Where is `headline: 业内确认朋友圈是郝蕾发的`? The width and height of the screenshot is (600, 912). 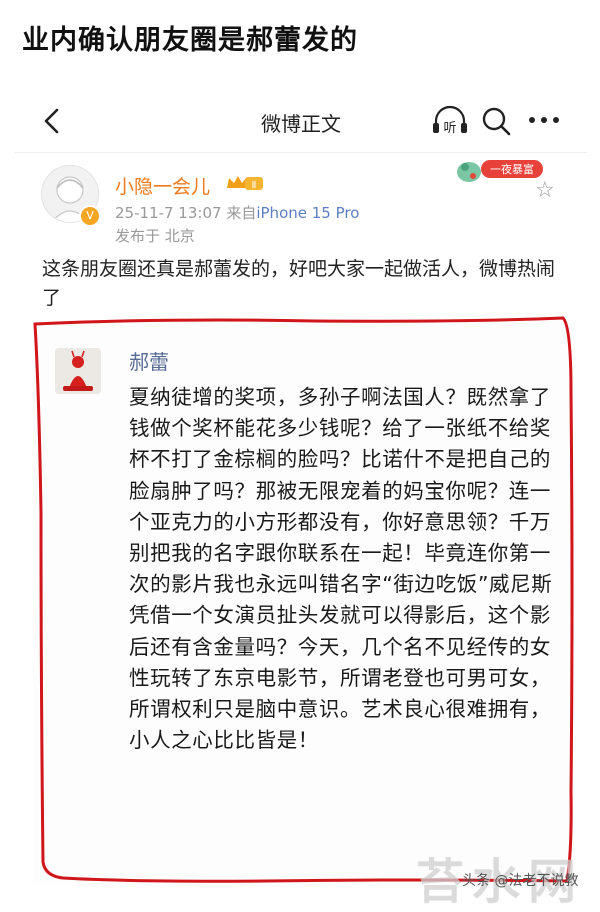 headline: 业内确认朋友圈是郝蕾发的 is located at coordinates (190, 40).